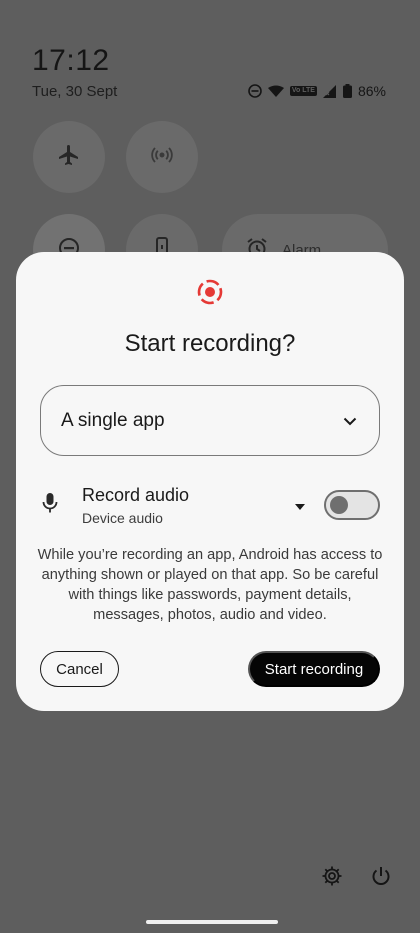 This screenshot has height=933, width=420. What do you see at coordinates (212, 922) in the screenshot?
I see `home-gesture-bar` at bounding box center [212, 922].